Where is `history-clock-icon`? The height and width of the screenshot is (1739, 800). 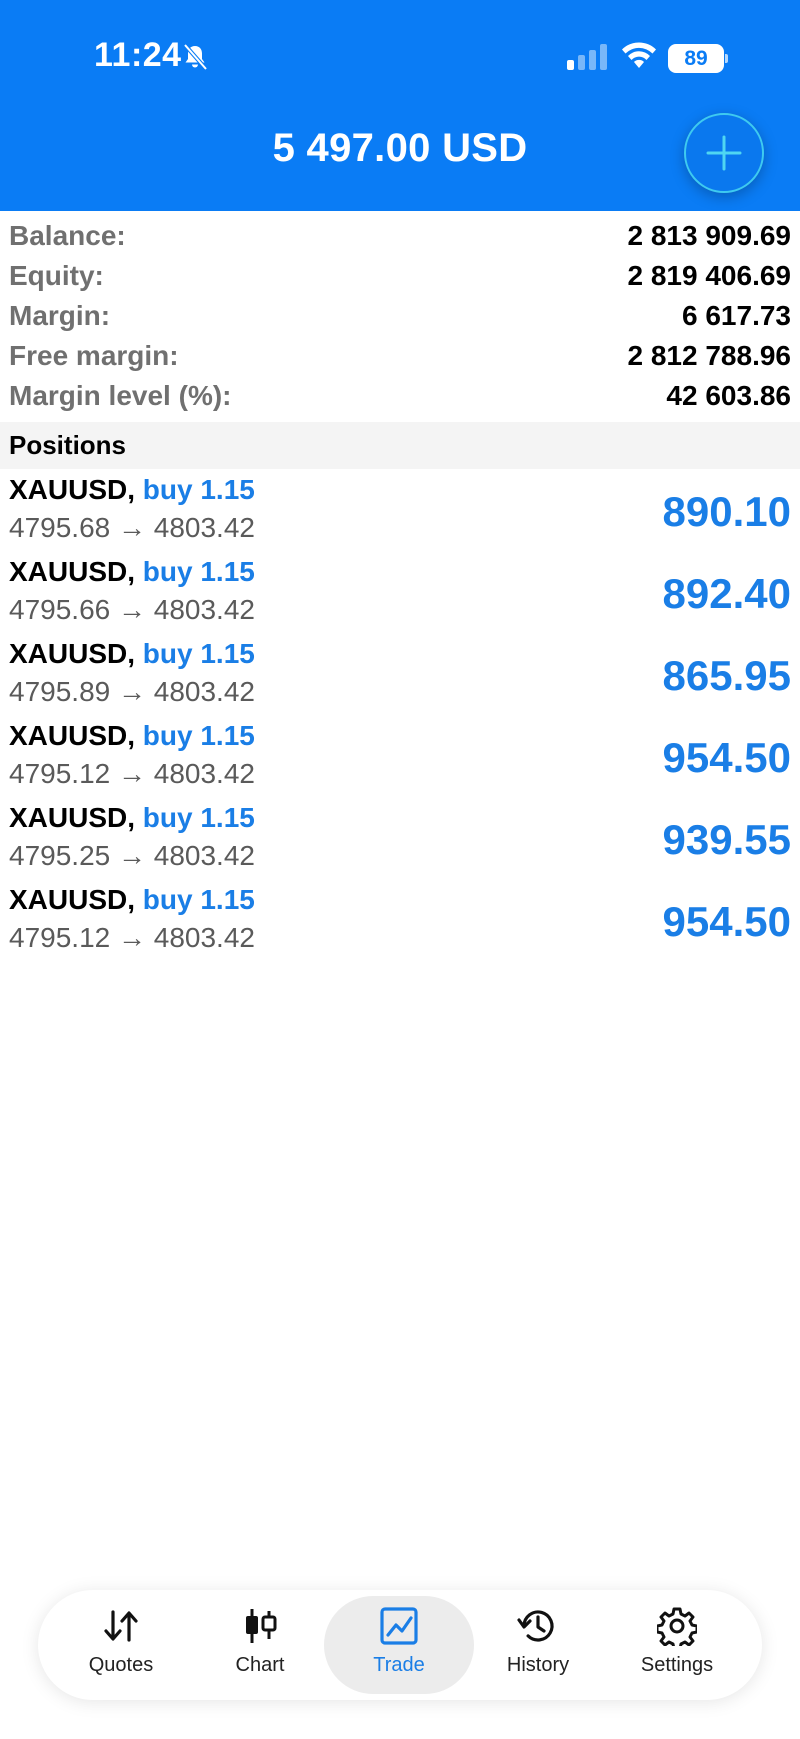
history-clock-icon is located at coordinates (538, 1626).